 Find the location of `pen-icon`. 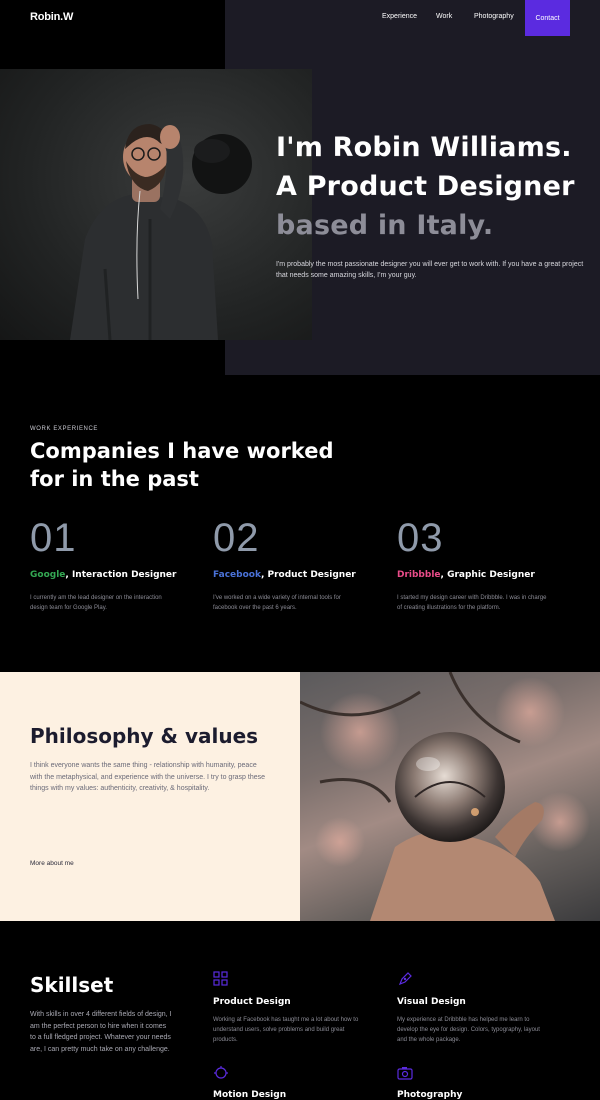

pen-icon is located at coordinates (405, 979).